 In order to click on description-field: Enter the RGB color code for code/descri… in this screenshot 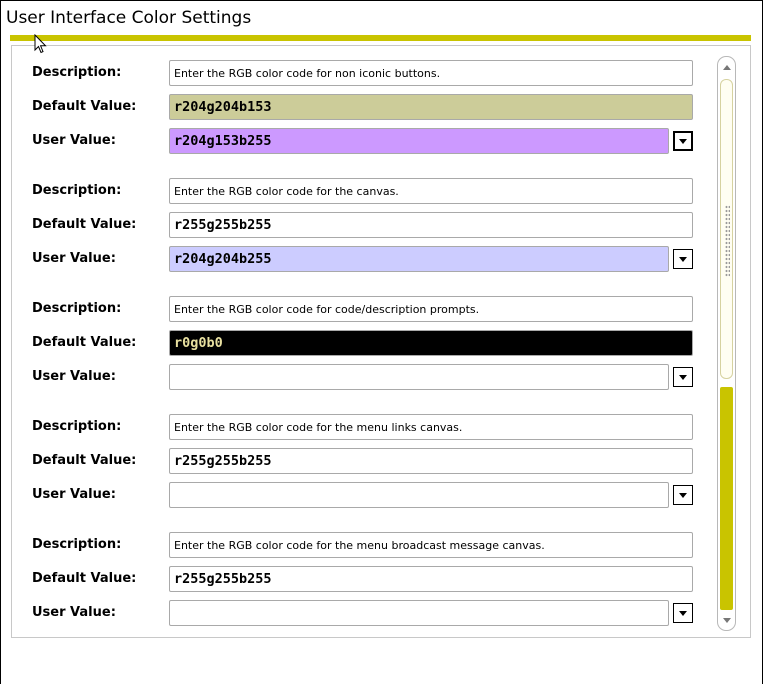, I will do `click(431, 309)`.